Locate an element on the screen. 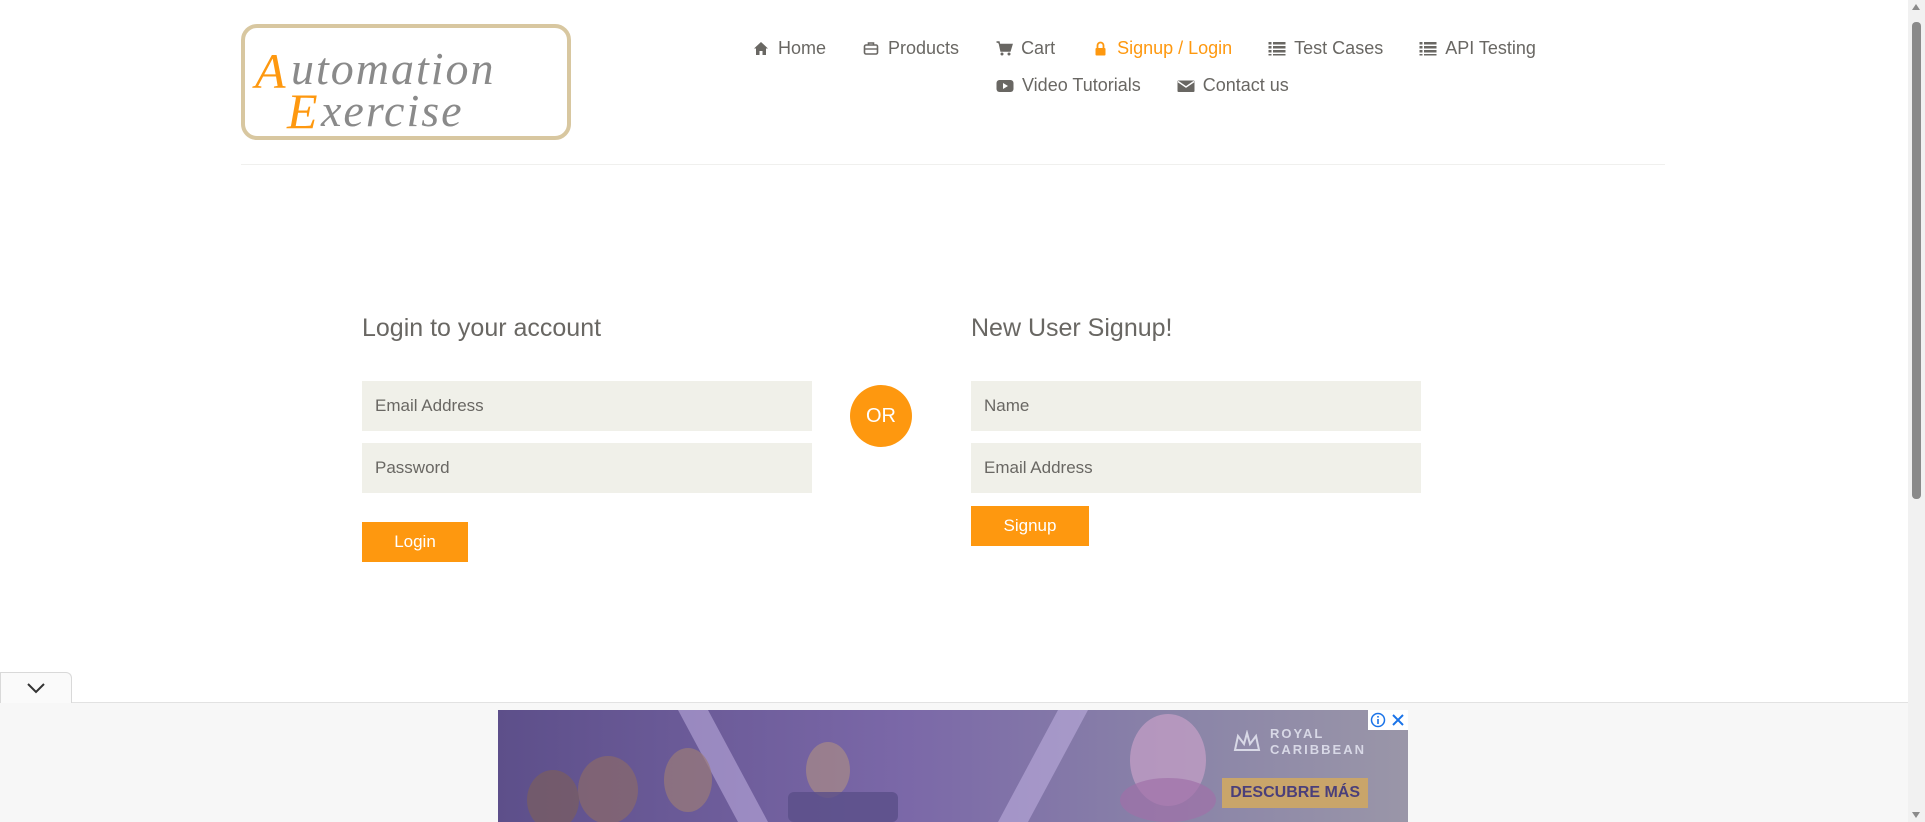  login-title: Login to your account is located at coordinates (482, 328).